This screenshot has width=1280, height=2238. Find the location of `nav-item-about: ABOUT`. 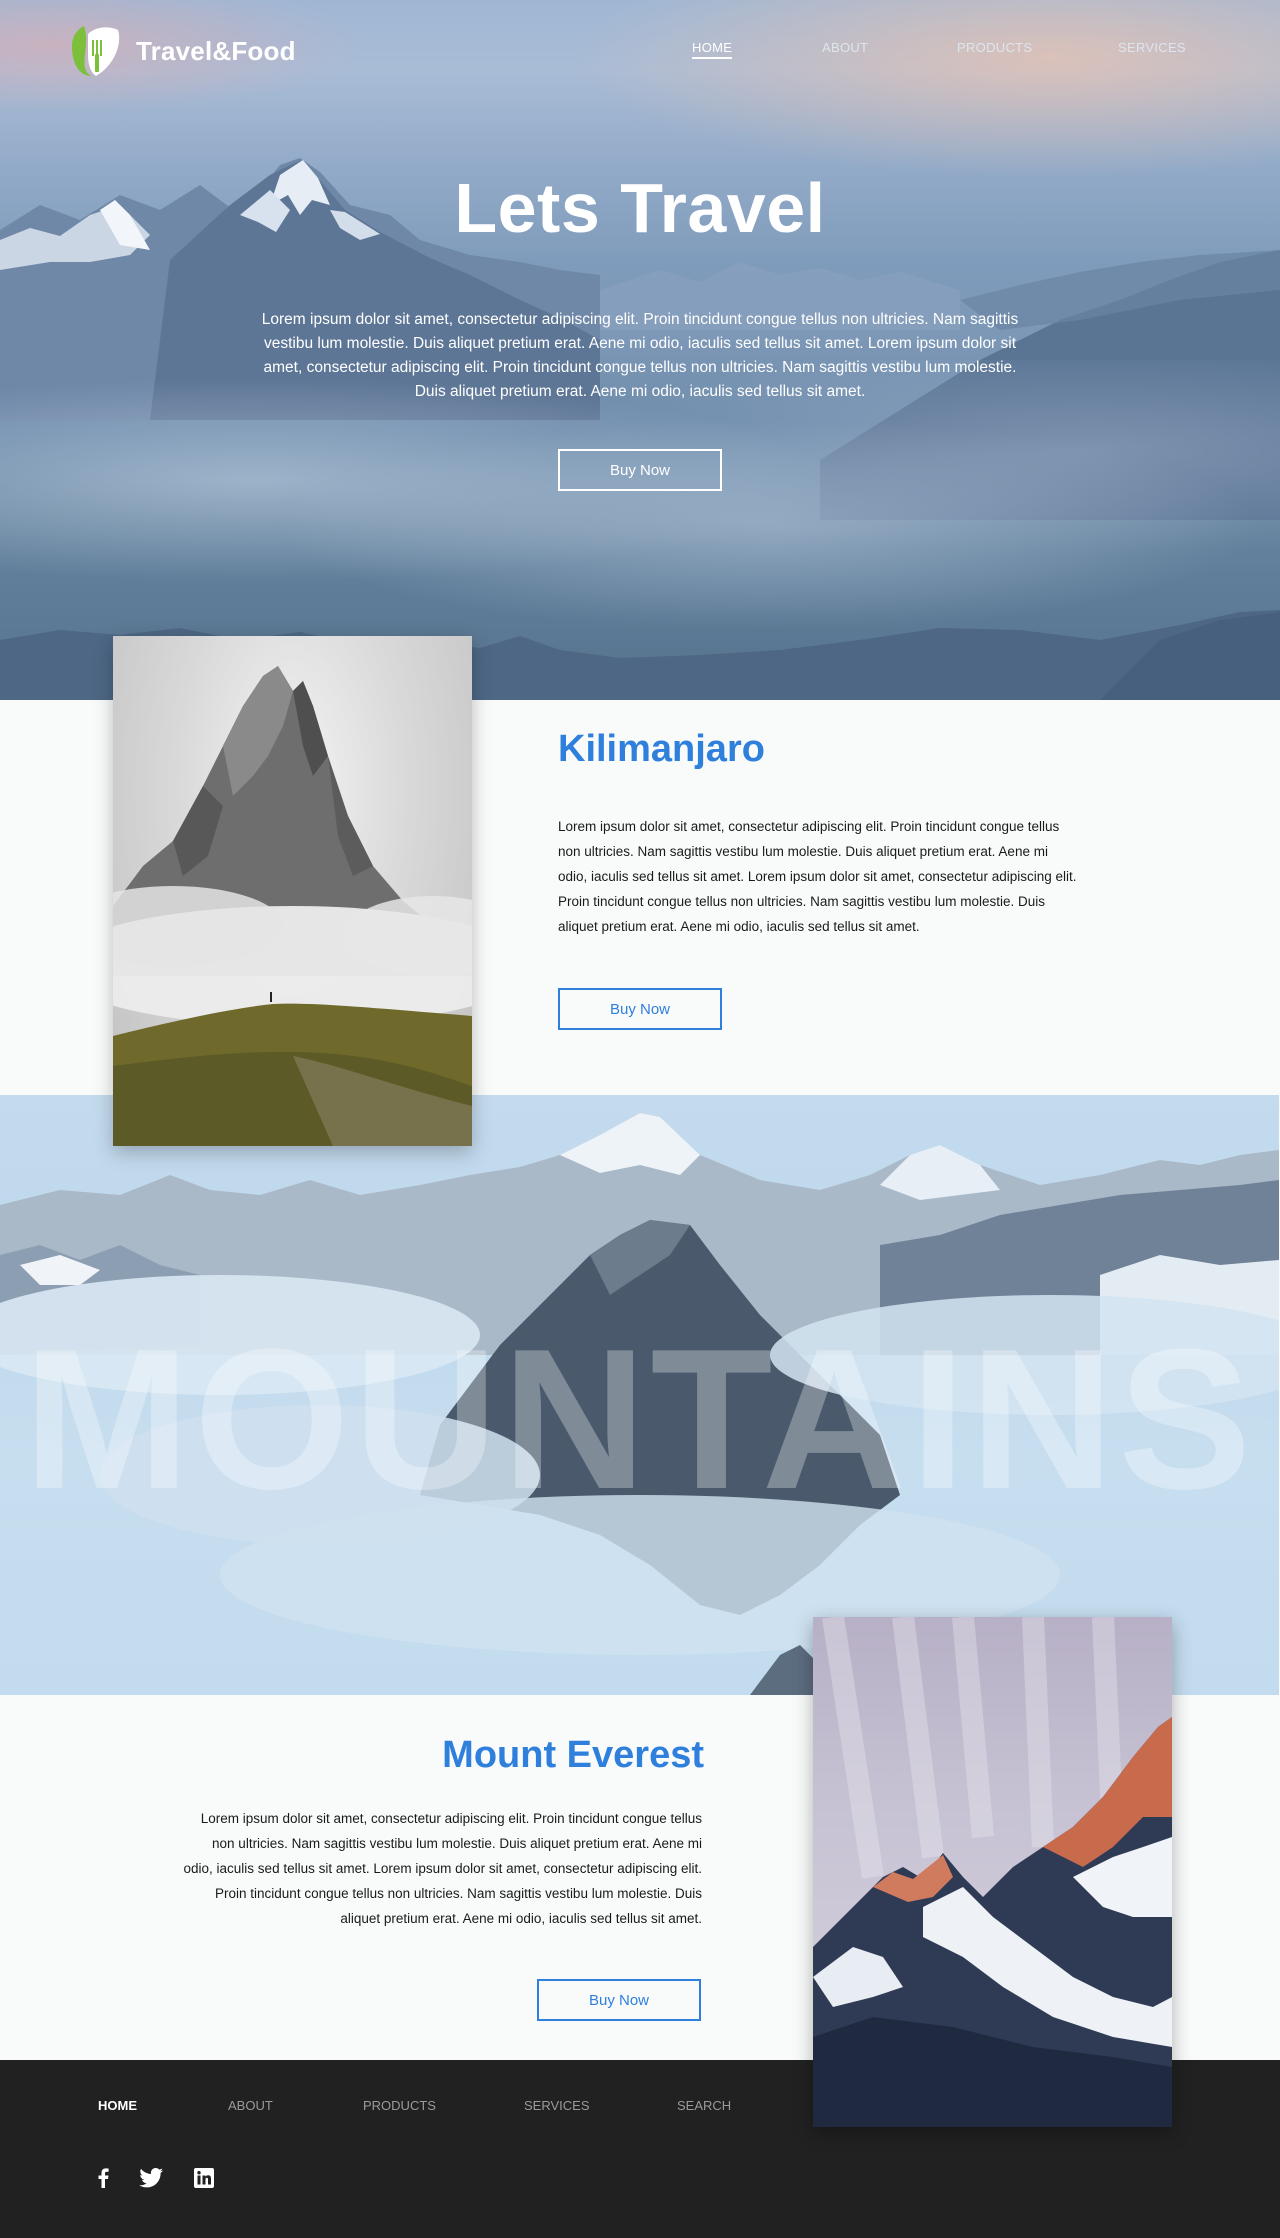

nav-item-about: ABOUT is located at coordinates (845, 47).